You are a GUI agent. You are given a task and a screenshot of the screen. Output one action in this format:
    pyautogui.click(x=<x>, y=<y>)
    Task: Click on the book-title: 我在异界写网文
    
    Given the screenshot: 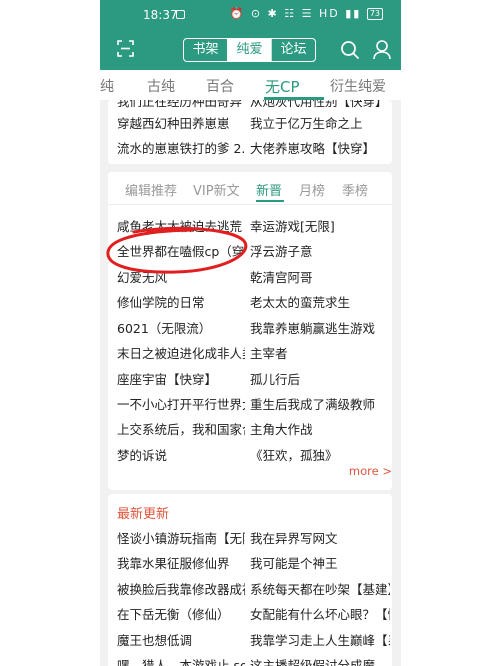 What is the action you would take?
    pyautogui.click(x=320, y=537)
    